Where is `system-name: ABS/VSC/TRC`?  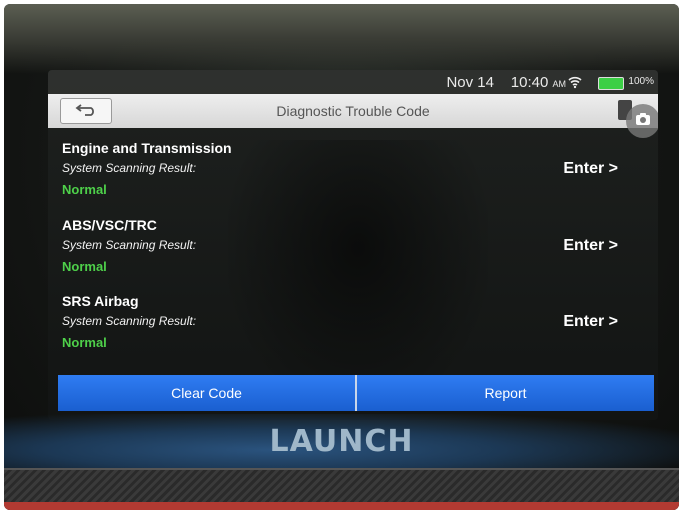
system-name: ABS/VSC/TRC is located at coordinates (109, 225).